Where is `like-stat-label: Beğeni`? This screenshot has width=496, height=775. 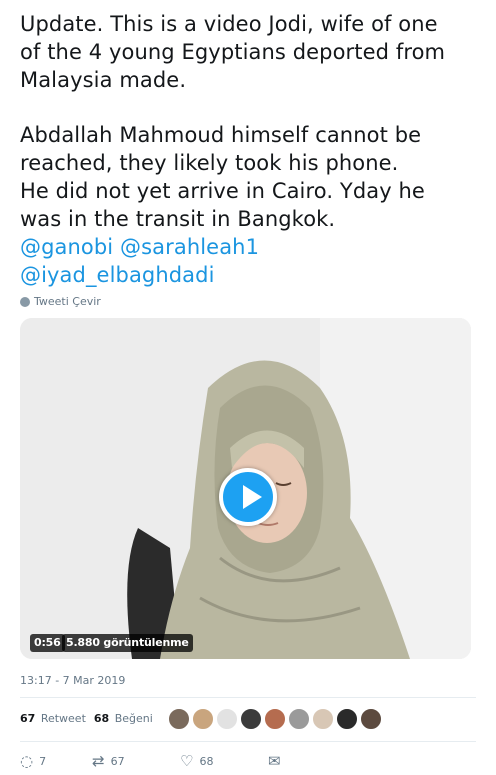
like-stat-label: Beğeni is located at coordinates (133, 718).